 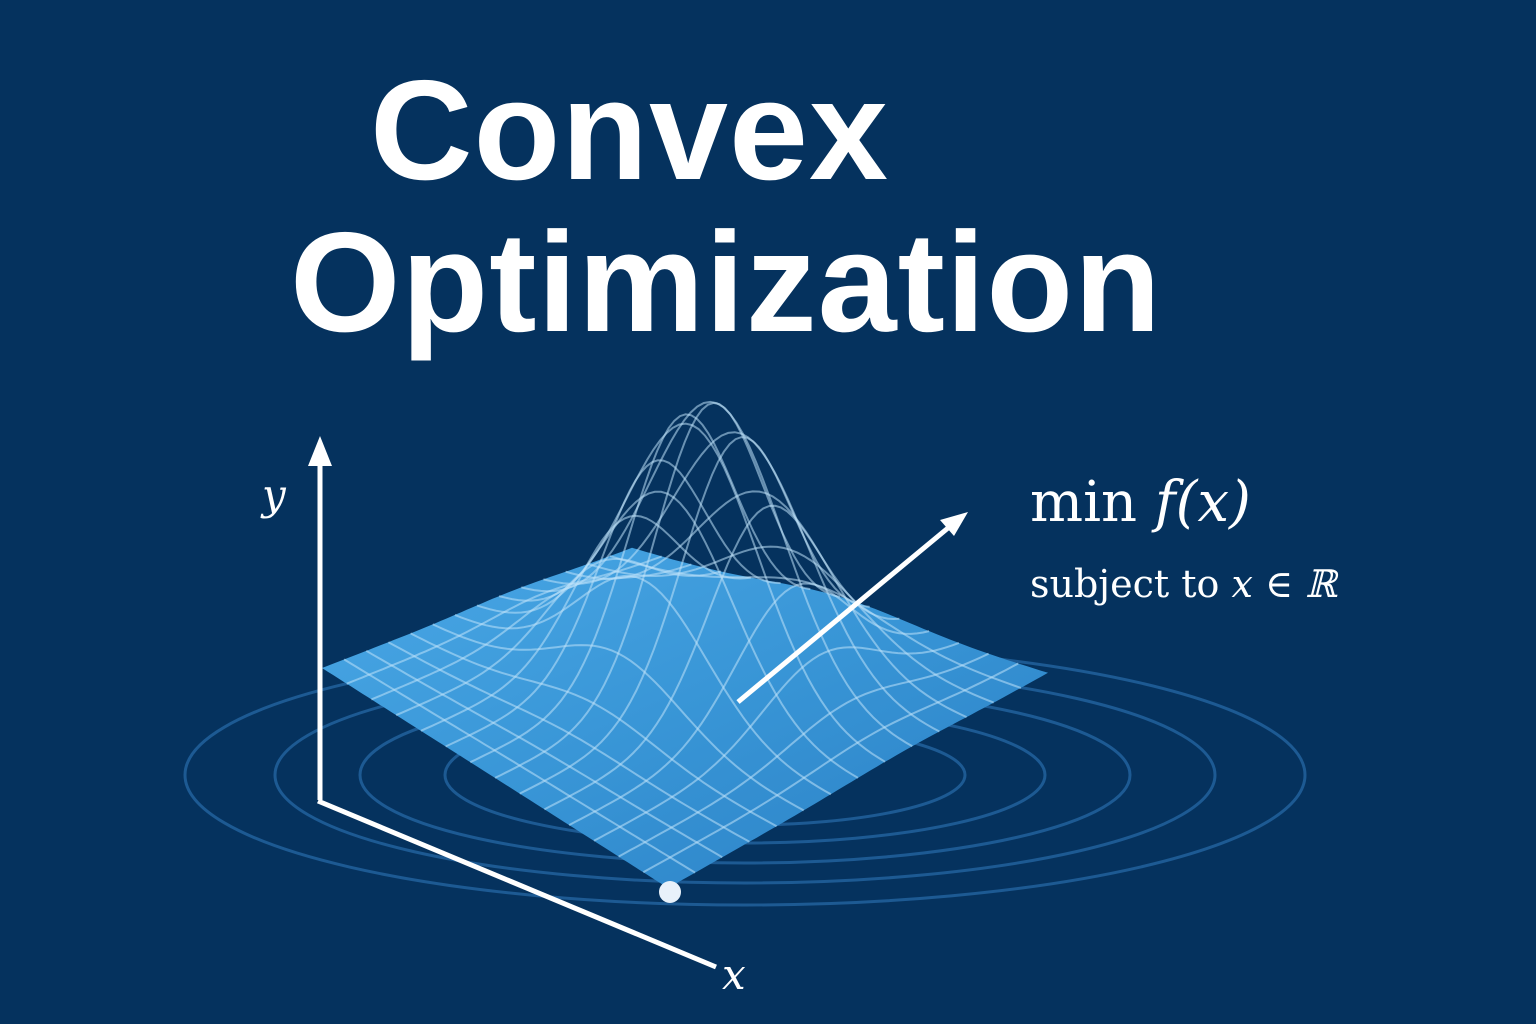 I want to click on objective-word: min, so click(x=1084, y=502).